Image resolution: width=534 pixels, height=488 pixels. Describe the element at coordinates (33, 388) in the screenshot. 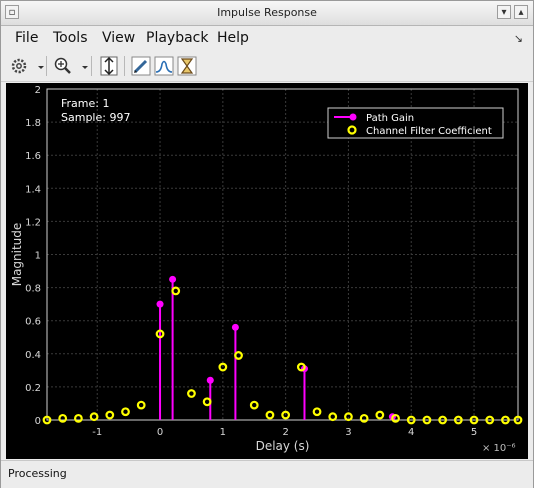

I see `y-tick-label: 0.2` at that location.